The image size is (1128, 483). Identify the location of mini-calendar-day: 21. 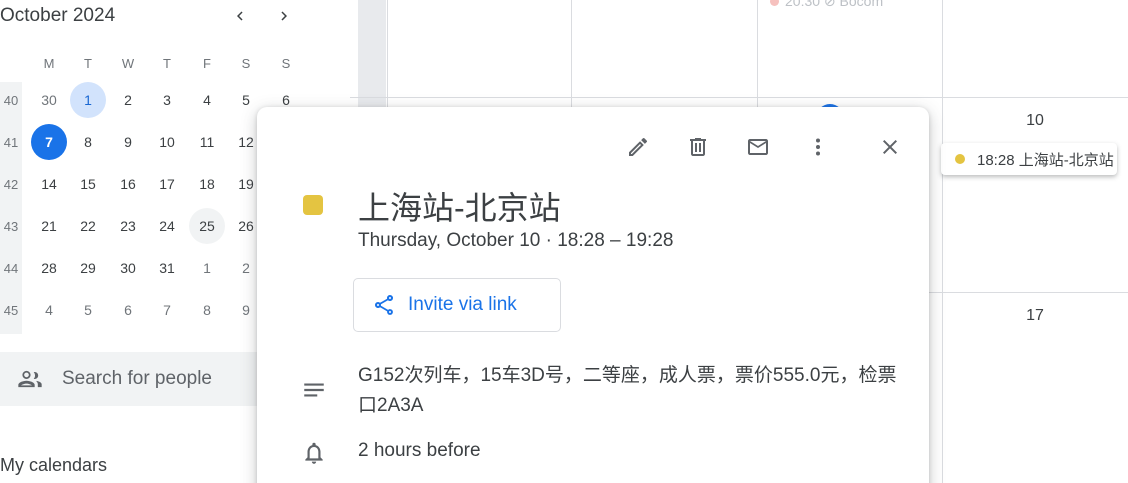
(49, 226).